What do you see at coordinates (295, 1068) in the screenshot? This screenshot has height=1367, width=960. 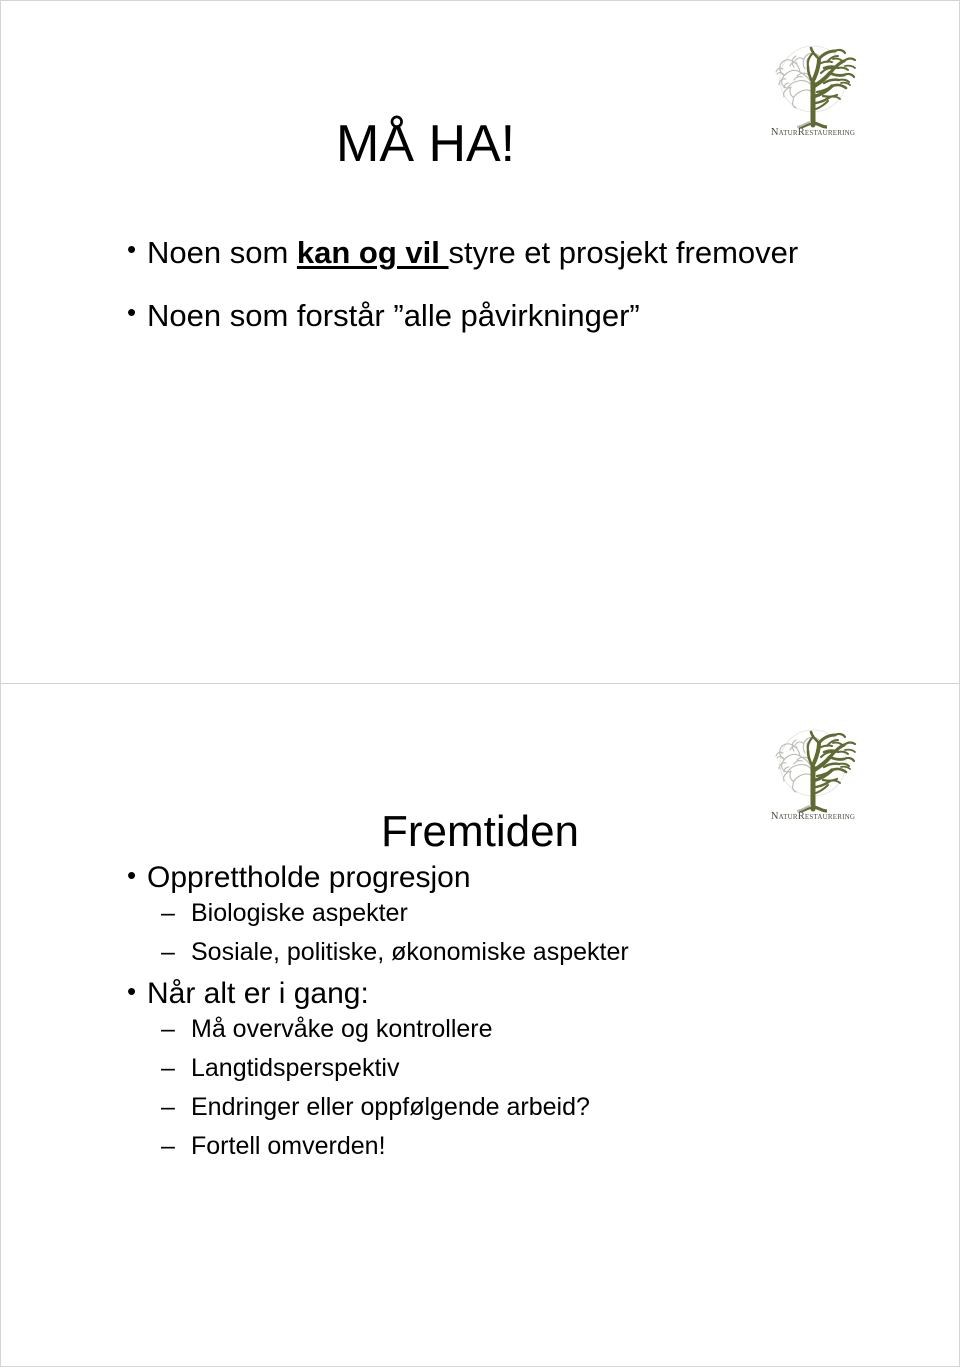 I see `bullet-text: Langtidsperspektiv` at bounding box center [295, 1068].